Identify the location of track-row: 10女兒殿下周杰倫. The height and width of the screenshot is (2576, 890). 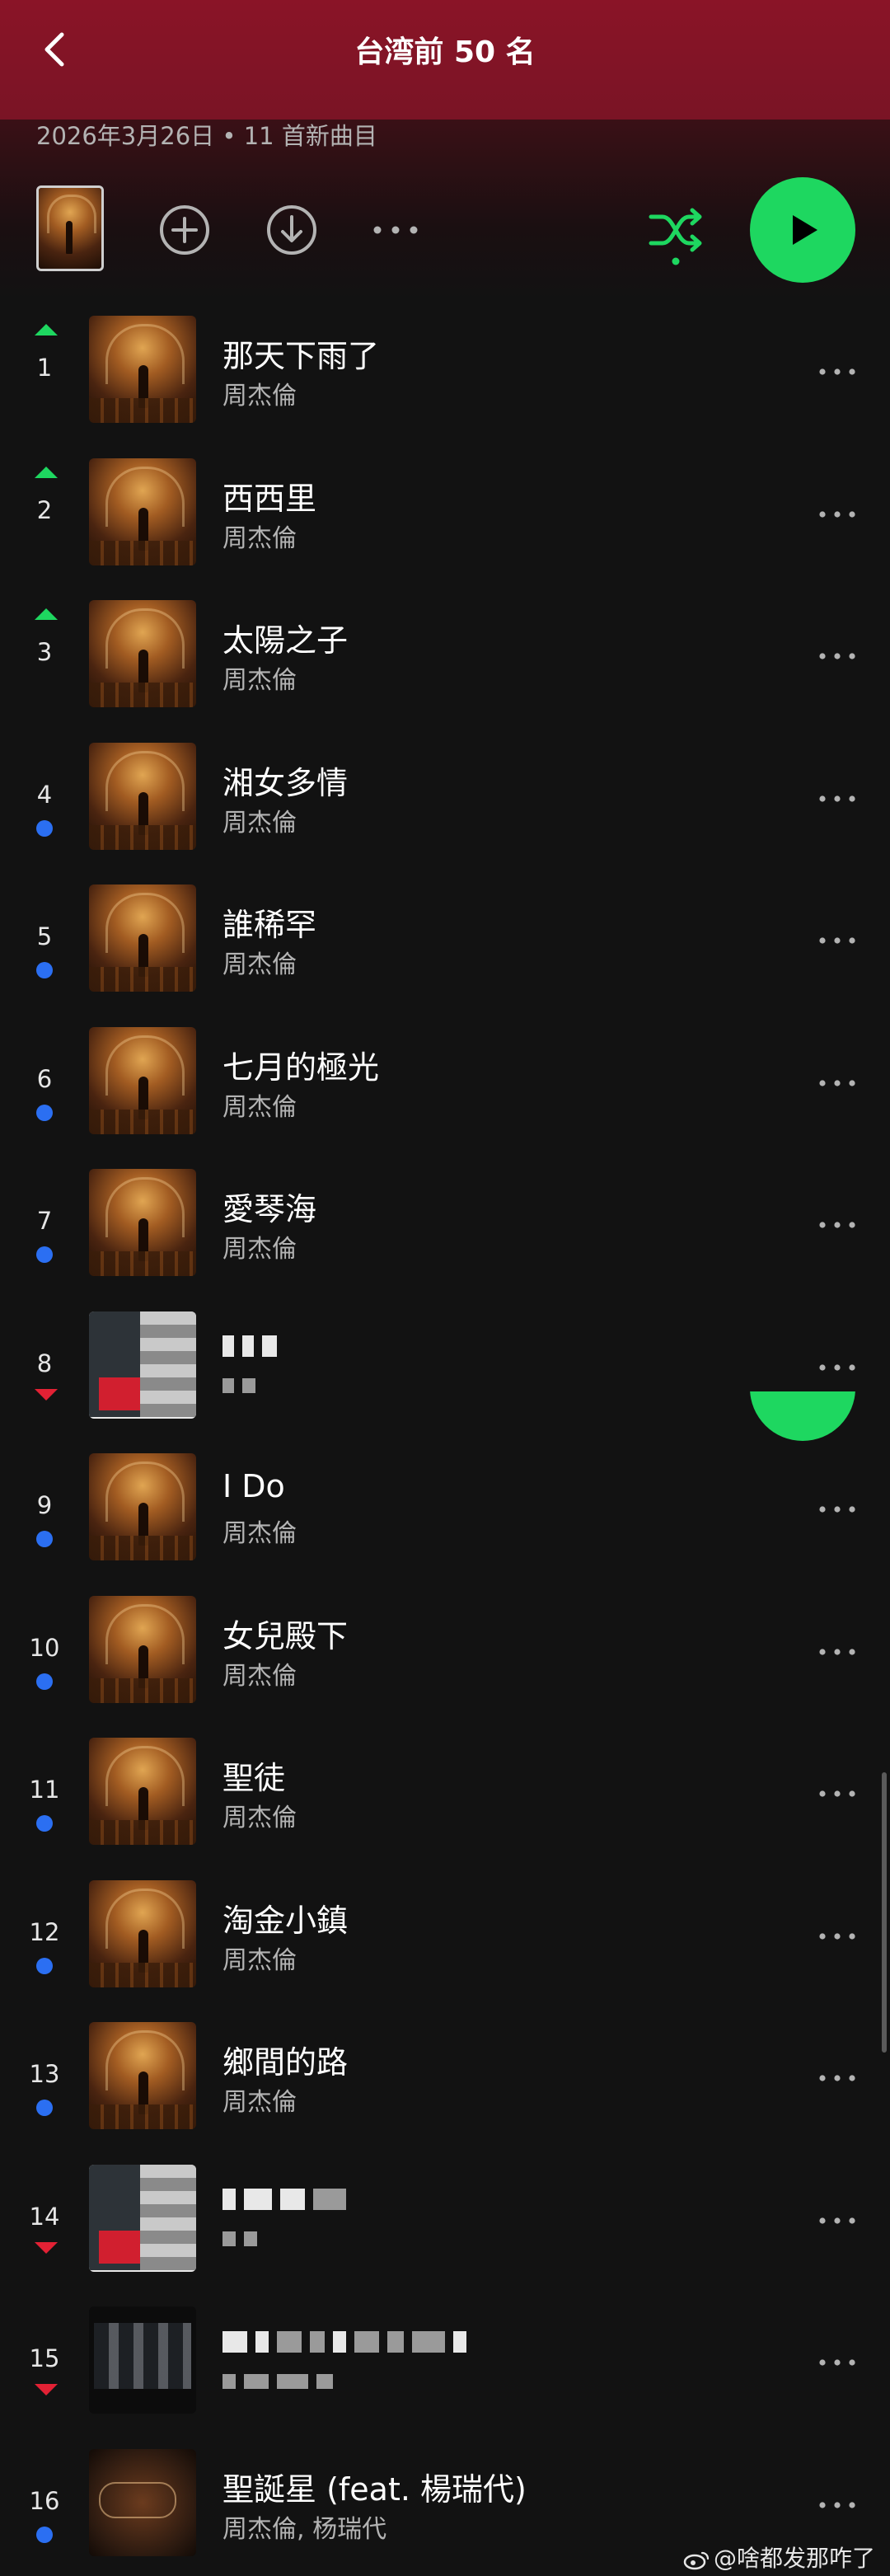
(445, 1653).